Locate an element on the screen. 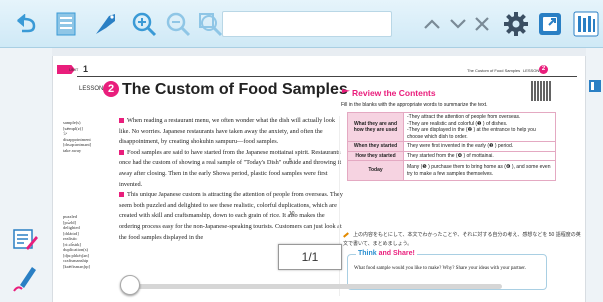  lesson-number-badge: 2 is located at coordinates (111, 89).